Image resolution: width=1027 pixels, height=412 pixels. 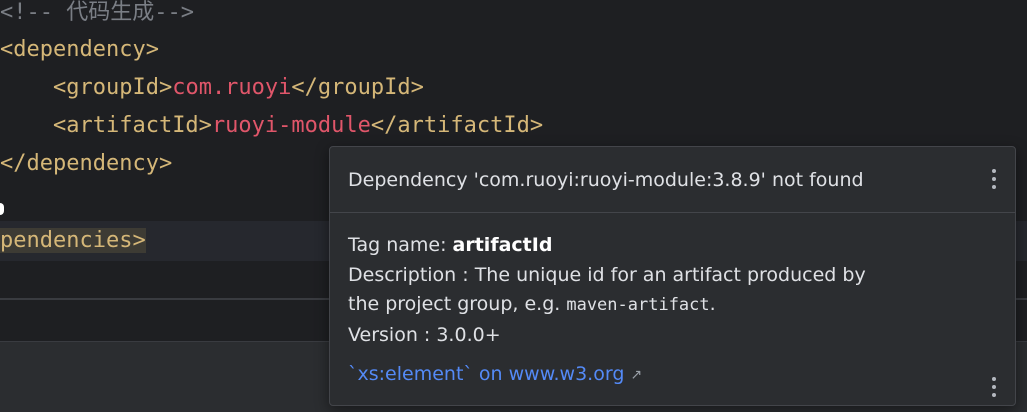 I want to click on code-line-dependency-open: <dependency>, so click(x=79, y=50).